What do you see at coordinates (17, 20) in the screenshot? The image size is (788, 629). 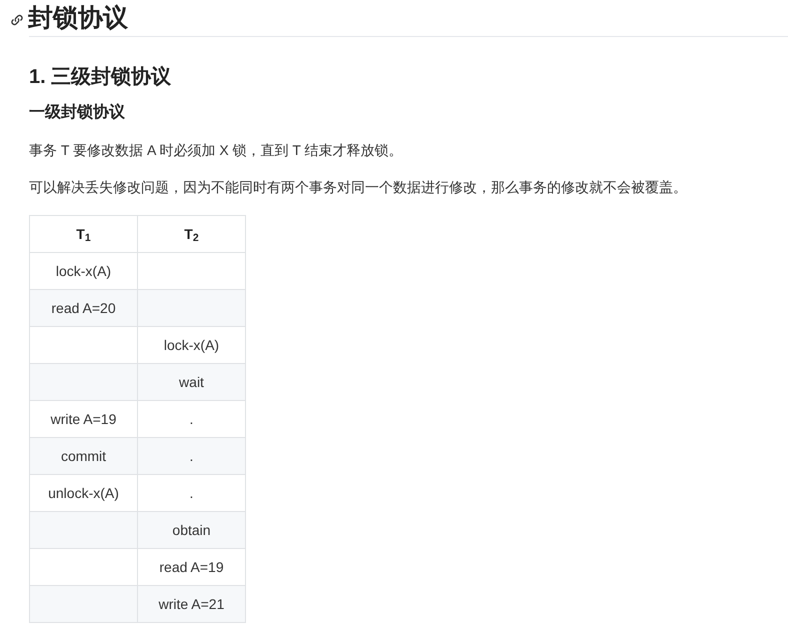 I see `link-icon` at bounding box center [17, 20].